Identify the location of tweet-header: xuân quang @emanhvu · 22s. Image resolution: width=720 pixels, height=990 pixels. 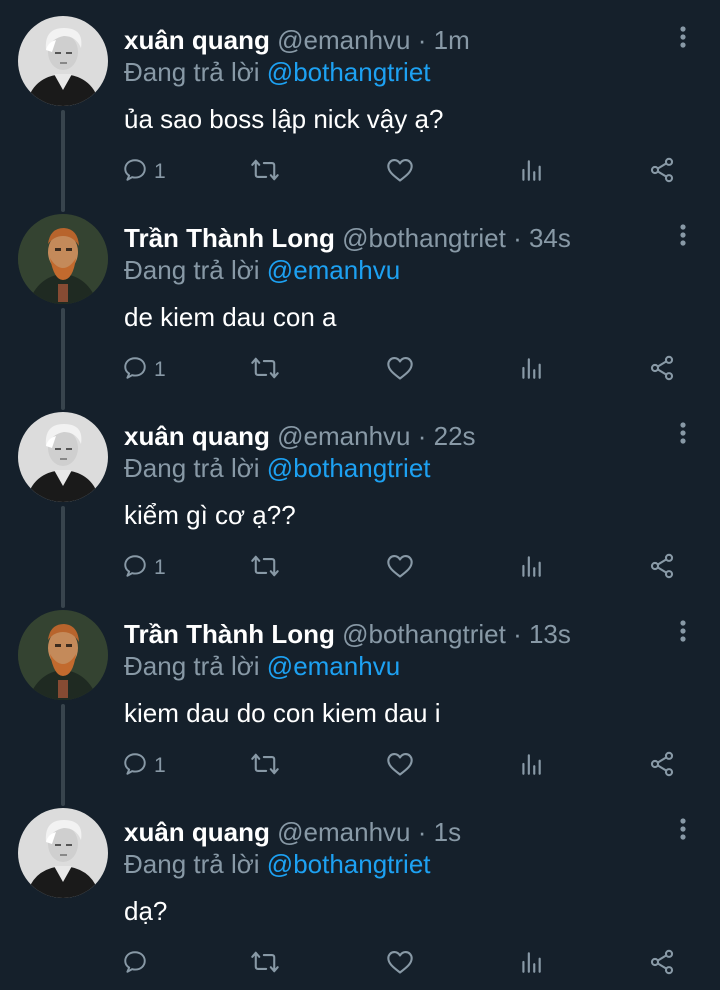
(300, 436).